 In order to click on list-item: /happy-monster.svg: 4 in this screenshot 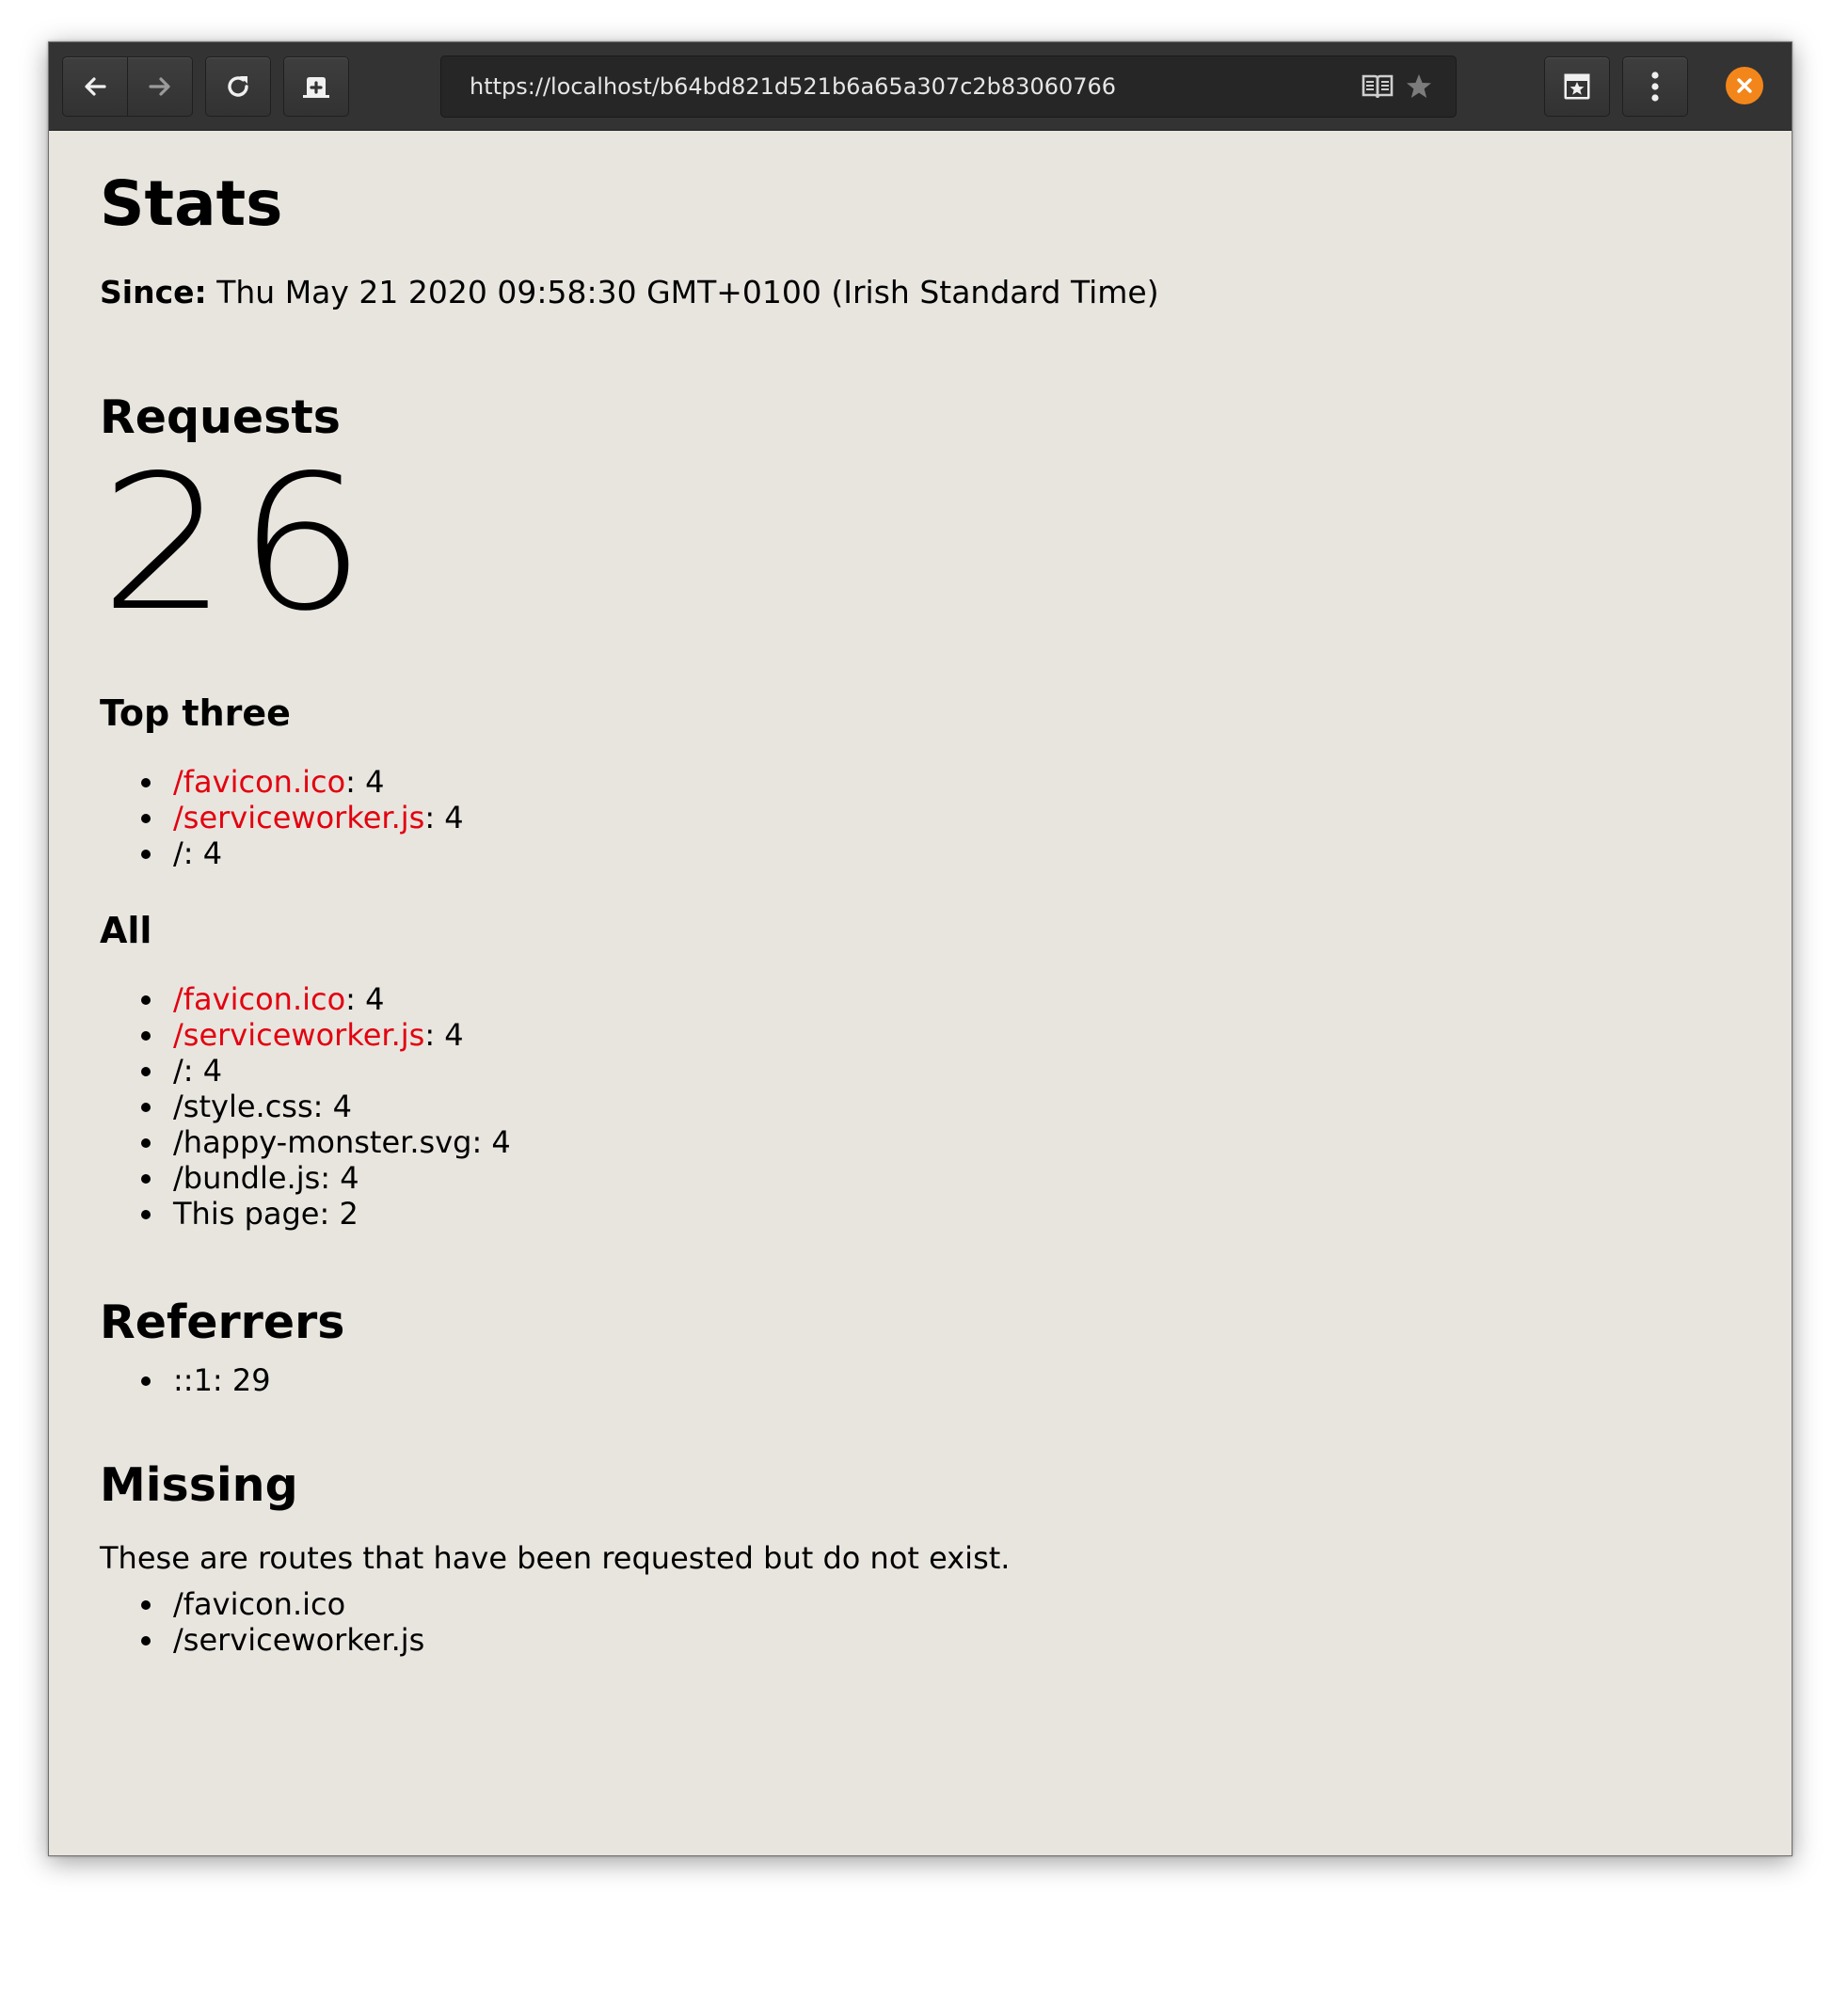, I will do `click(305, 1142)`.